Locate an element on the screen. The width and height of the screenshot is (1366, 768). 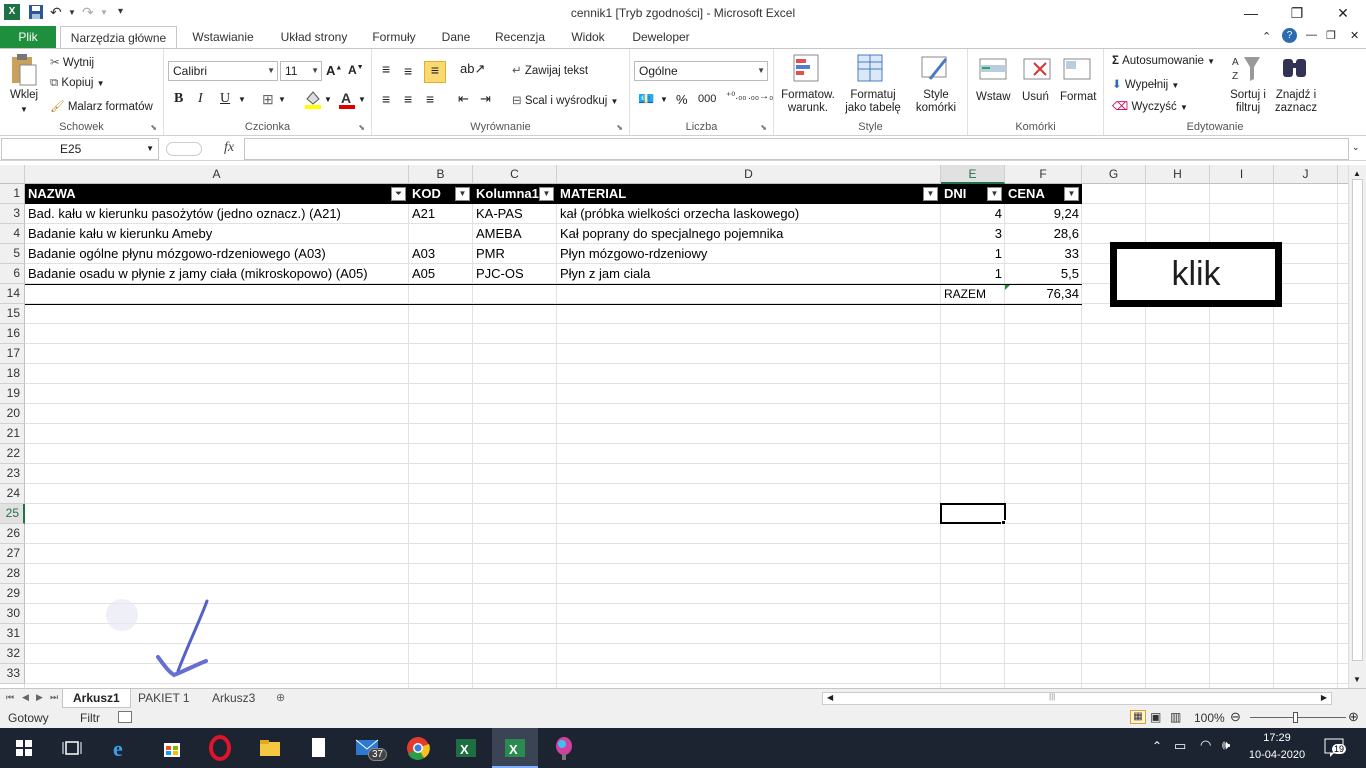
row-header: 31 is located at coordinates (12, 634).